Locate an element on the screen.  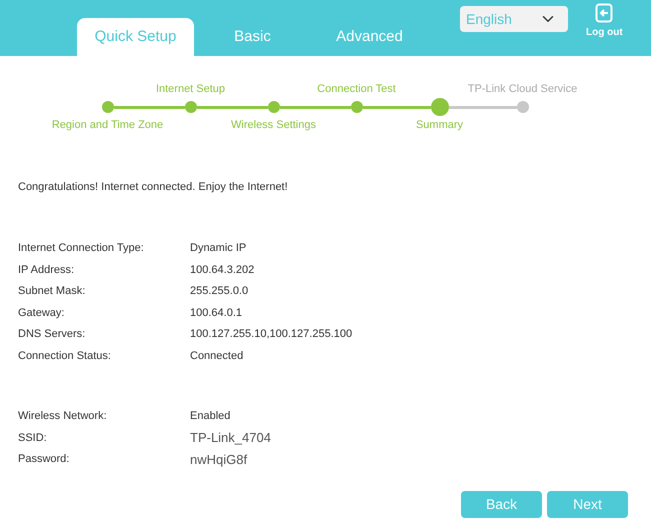
field-label: Gateway: is located at coordinates (42, 313).